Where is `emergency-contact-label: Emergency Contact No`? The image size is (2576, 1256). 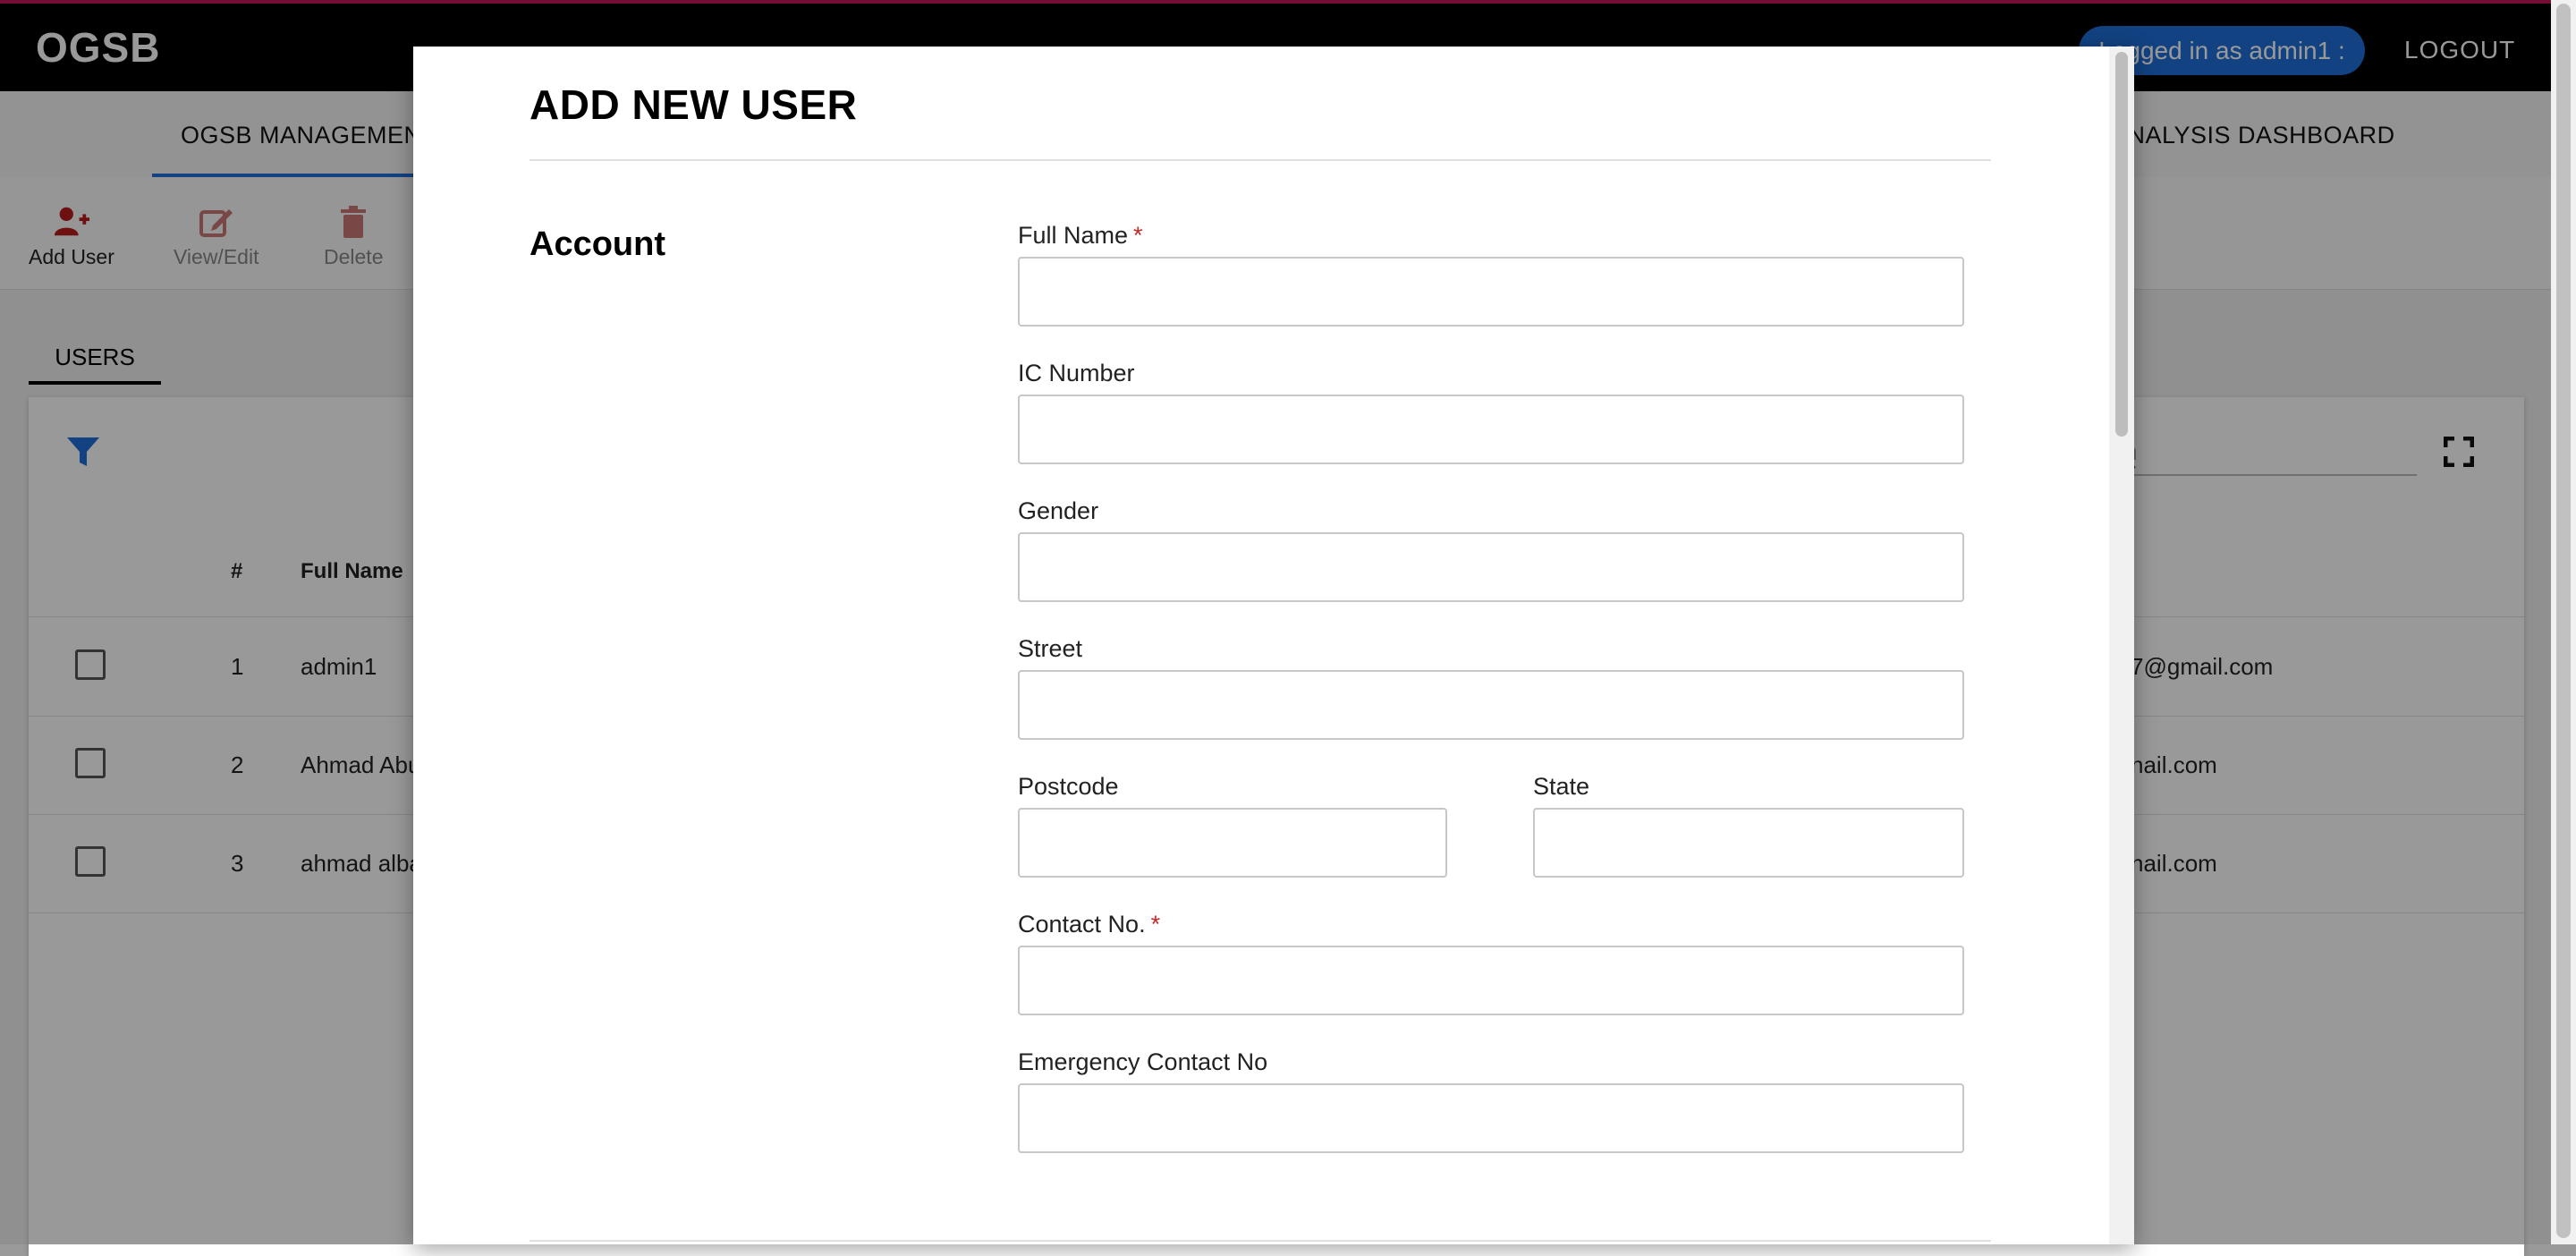
emergency-contact-label: Emergency Contact No is located at coordinates (1143, 1061).